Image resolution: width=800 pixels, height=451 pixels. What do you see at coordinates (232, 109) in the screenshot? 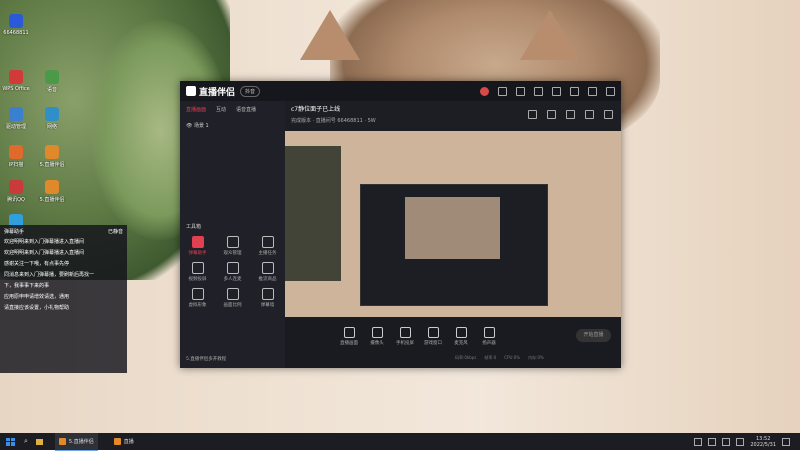
I see `scene-tabs: 直播画面 互动 语音直播` at bounding box center [232, 109].